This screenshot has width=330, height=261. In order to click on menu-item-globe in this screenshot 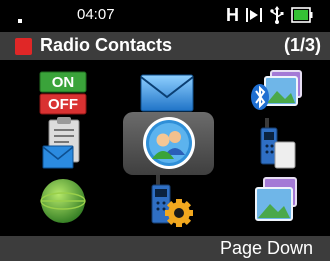, I will do `click(63, 201)`.